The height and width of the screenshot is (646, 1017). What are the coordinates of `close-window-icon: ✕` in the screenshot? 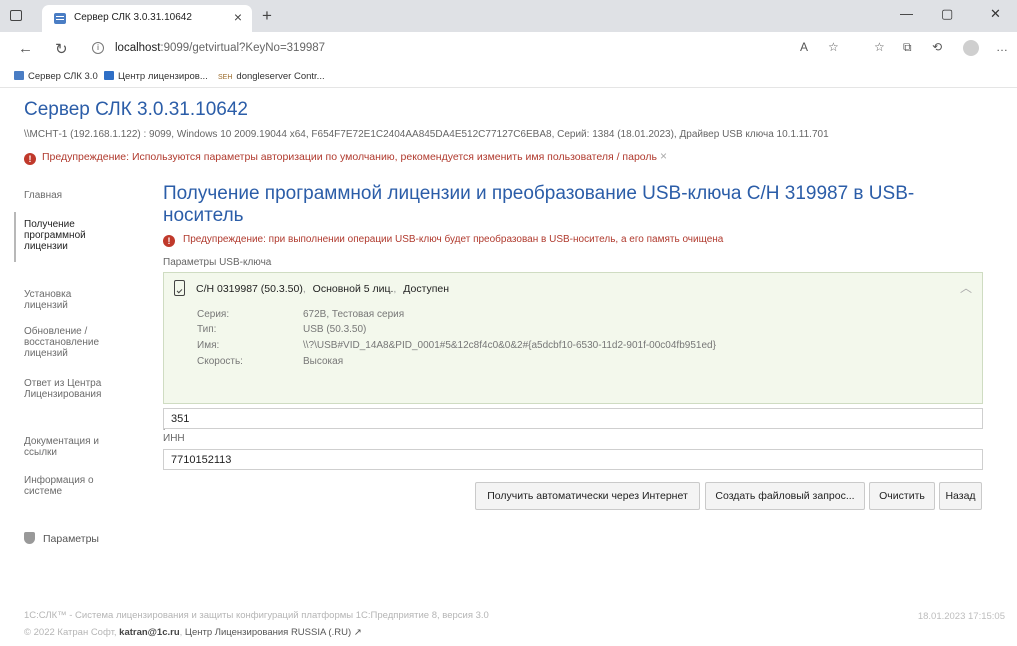 It's located at (995, 14).